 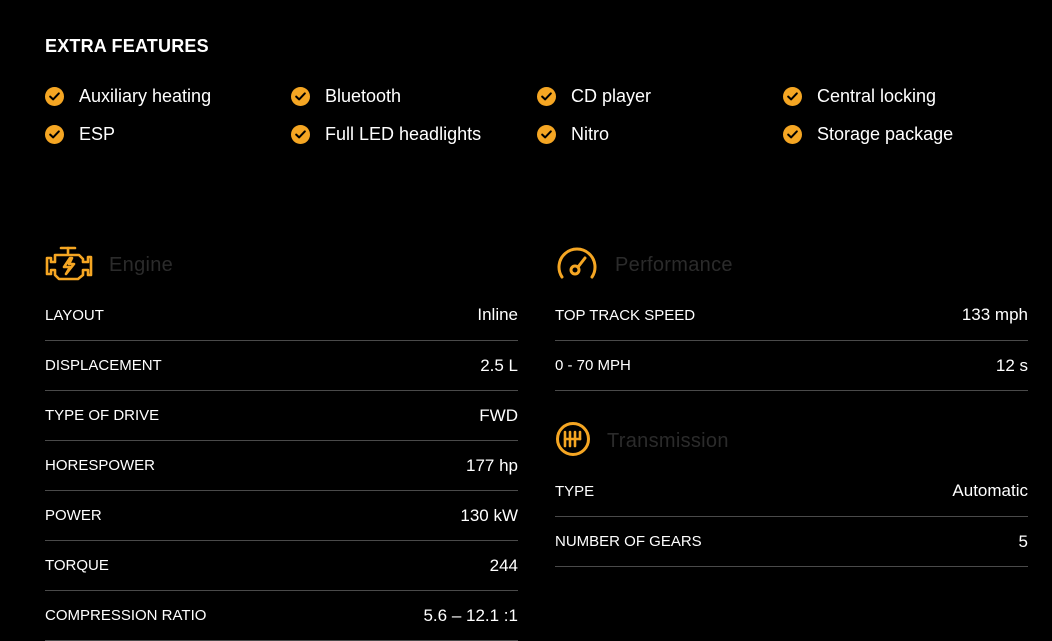 What do you see at coordinates (503, 565) in the screenshot?
I see `spec-value: 244` at bounding box center [503, 565].